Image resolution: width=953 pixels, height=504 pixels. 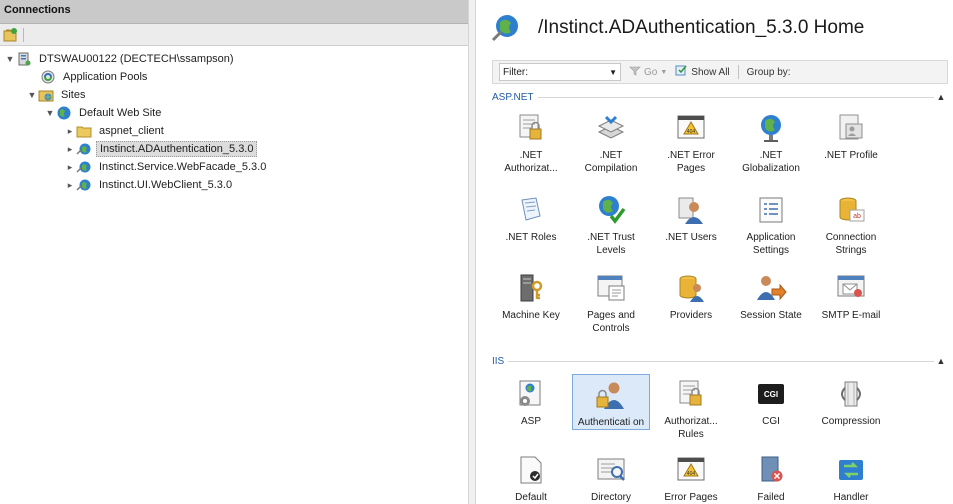 I want to click on tree-node-instinct-service-webfacade: ▸ Instinct.Service.WebFacade_5.3.0, so click(x=166, y=167).